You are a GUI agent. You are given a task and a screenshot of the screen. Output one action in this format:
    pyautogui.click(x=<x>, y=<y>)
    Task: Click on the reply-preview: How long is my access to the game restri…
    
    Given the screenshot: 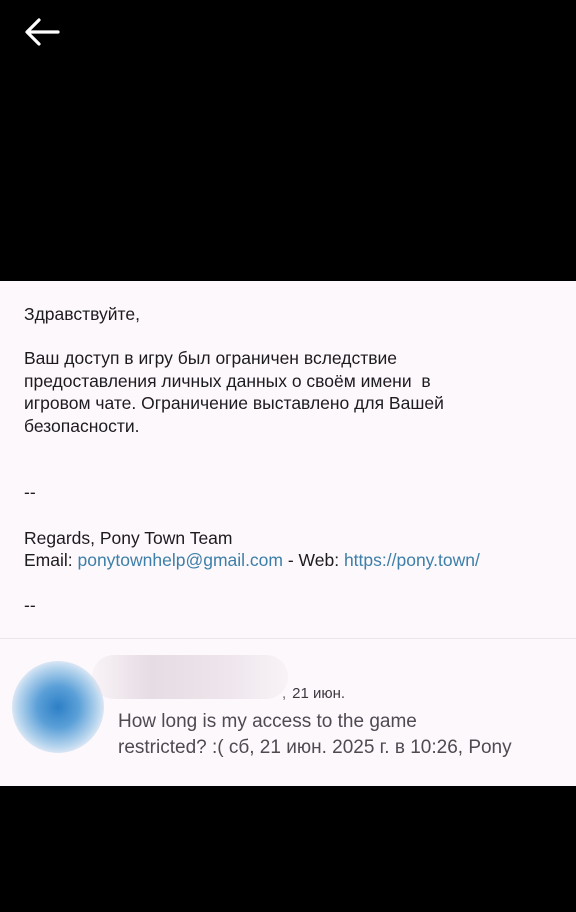 What is the action you would take?
    pyautogui.click(x=343, y=735)
    